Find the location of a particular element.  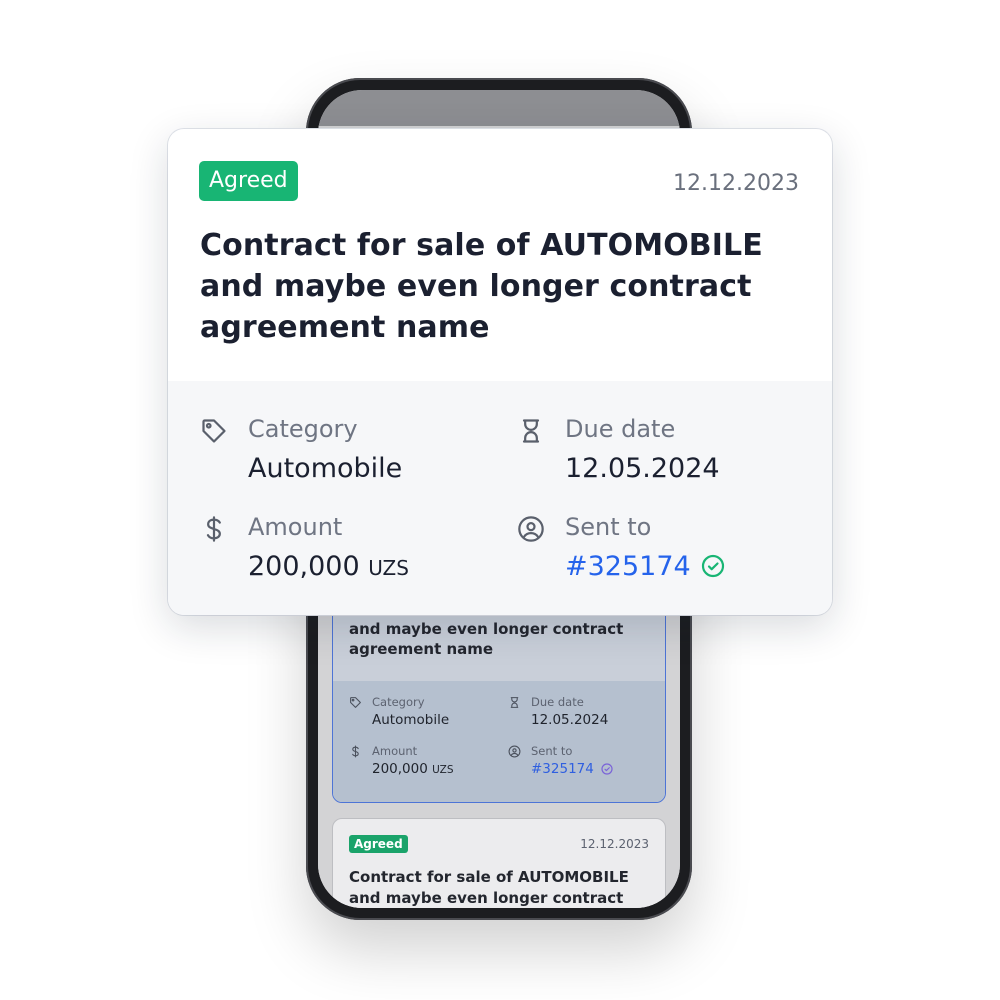

currency-unit: UZS is located at coordinates (388, 568).